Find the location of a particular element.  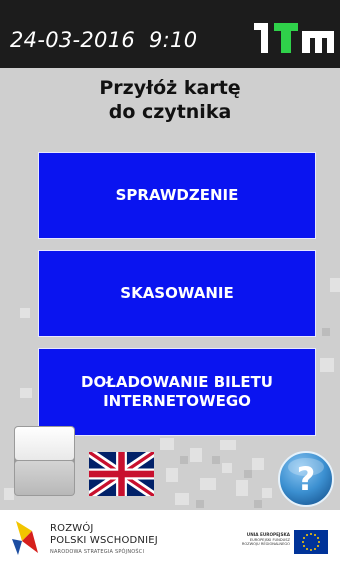

eu-line-3: ROZWOJU REGIONALNEGO is located at coordinates (265, 544).